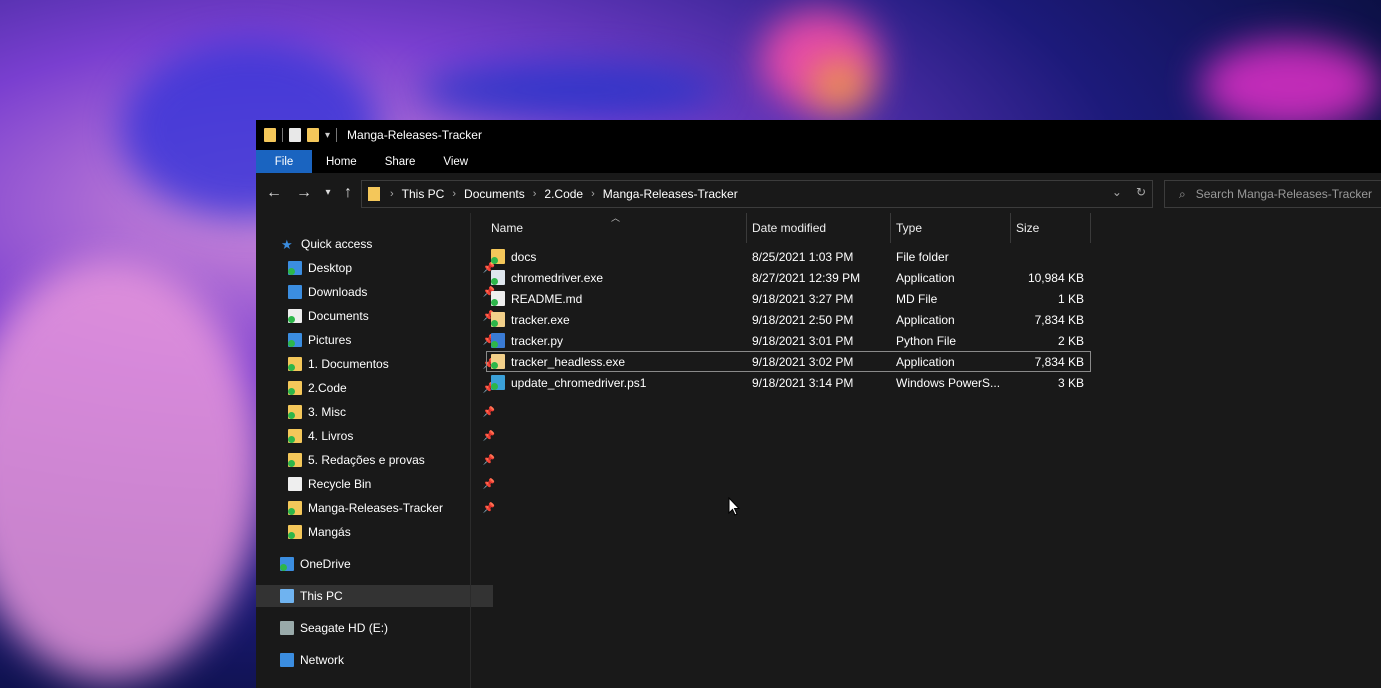 This screenshot has width=1381, height=688. I want to click on sidebar-item-recycle-bin: Recycle Bin 📌, so click(378, 484).